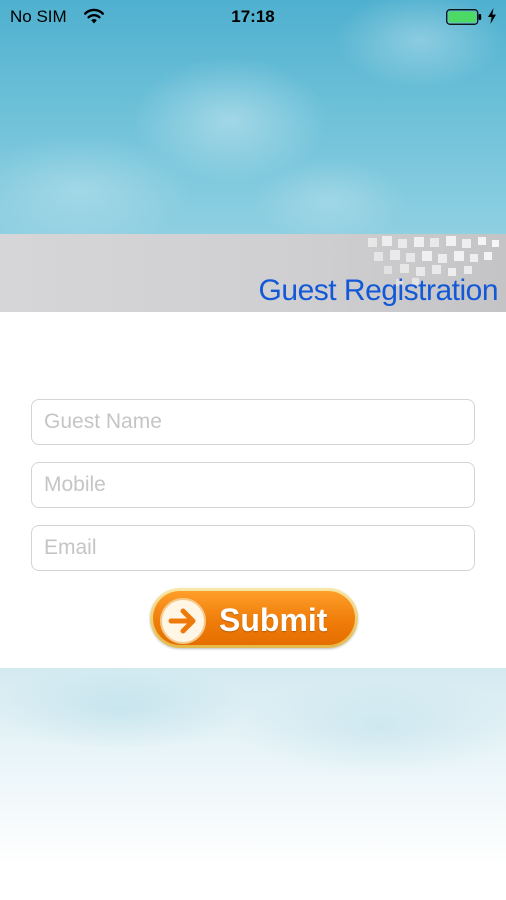 The height and width of the screenshot is (900, 506). Describe the element at coordinates (378, 290) in the screenshot. I see `page-title: Guest Registration` at that location.